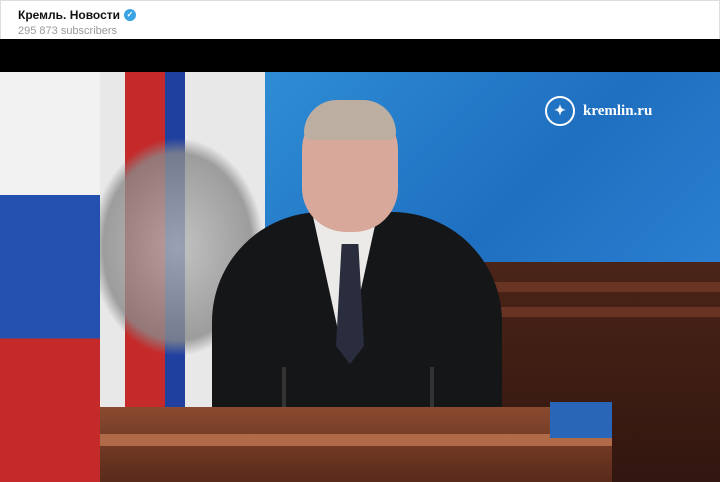 The width and height of the screenshot is (720, 482). Describe the element at coordinates (69, 15) in the screenshot. I see `channel-name: Кремль. Новости` at that location.